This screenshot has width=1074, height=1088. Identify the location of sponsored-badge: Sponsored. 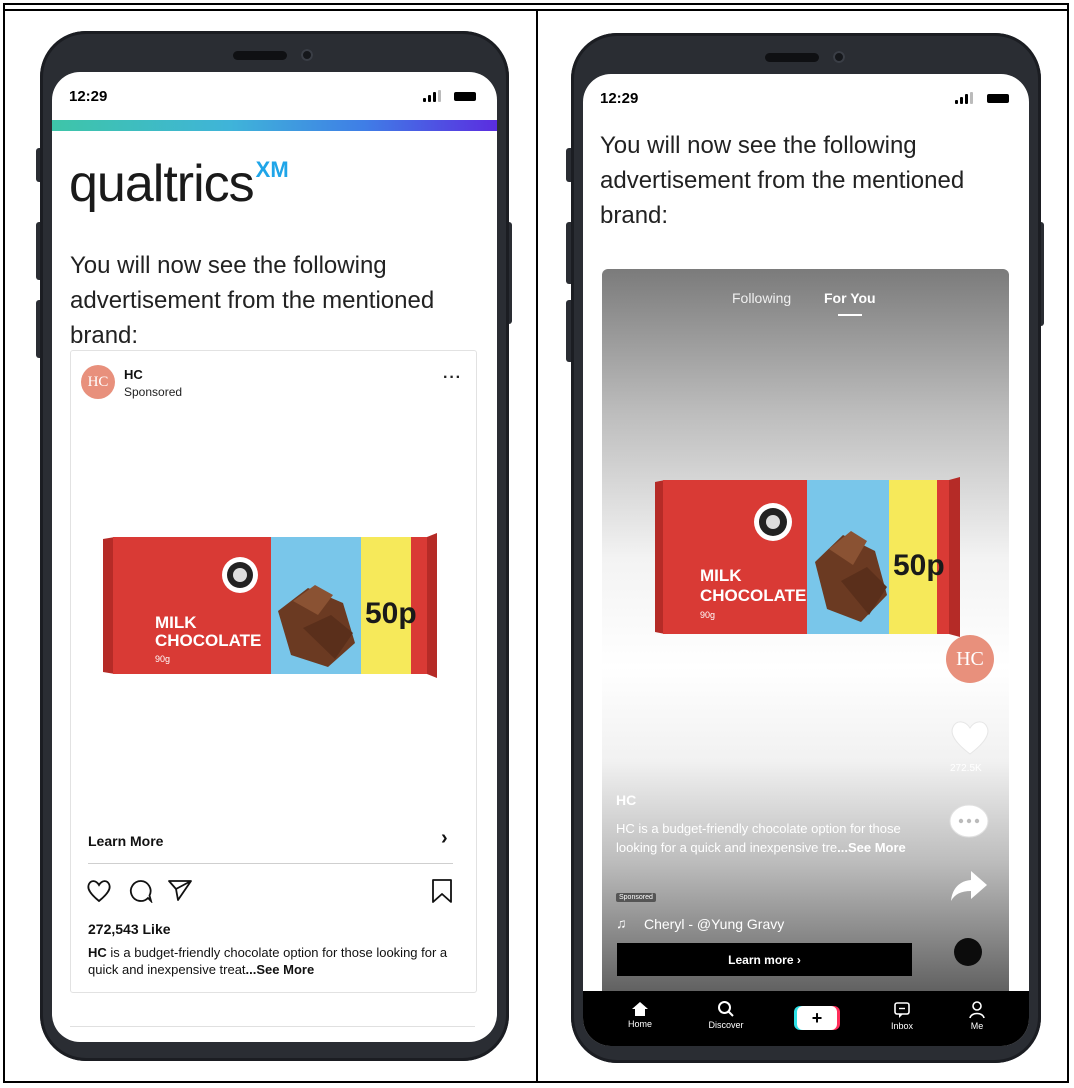
(636, 897).